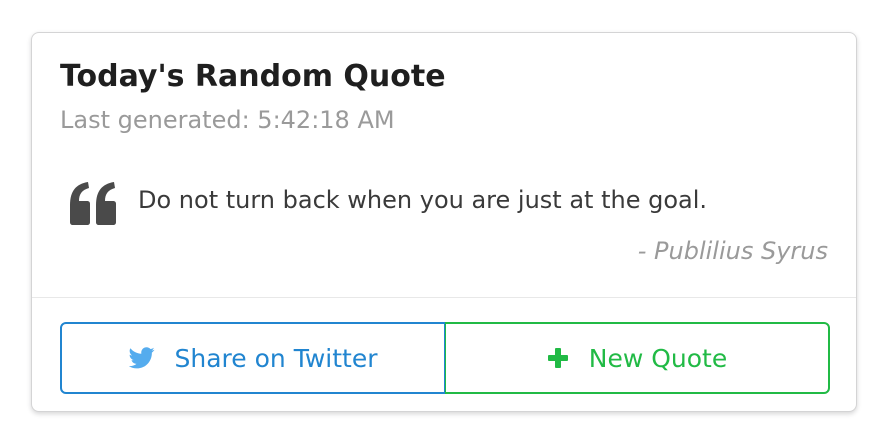  Describe the element at coordinates (558, 358) in the screenshot. I see `plus-icon` at that location.